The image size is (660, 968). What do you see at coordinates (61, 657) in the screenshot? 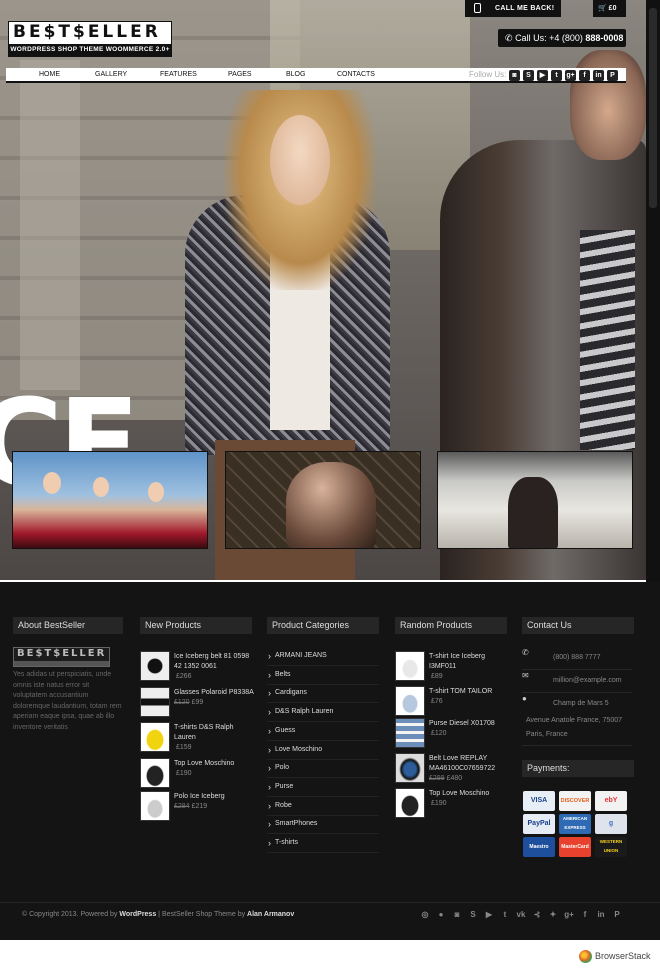
I see `footer-logo: BE$T$ELLER` at bounding box center [61, 657].